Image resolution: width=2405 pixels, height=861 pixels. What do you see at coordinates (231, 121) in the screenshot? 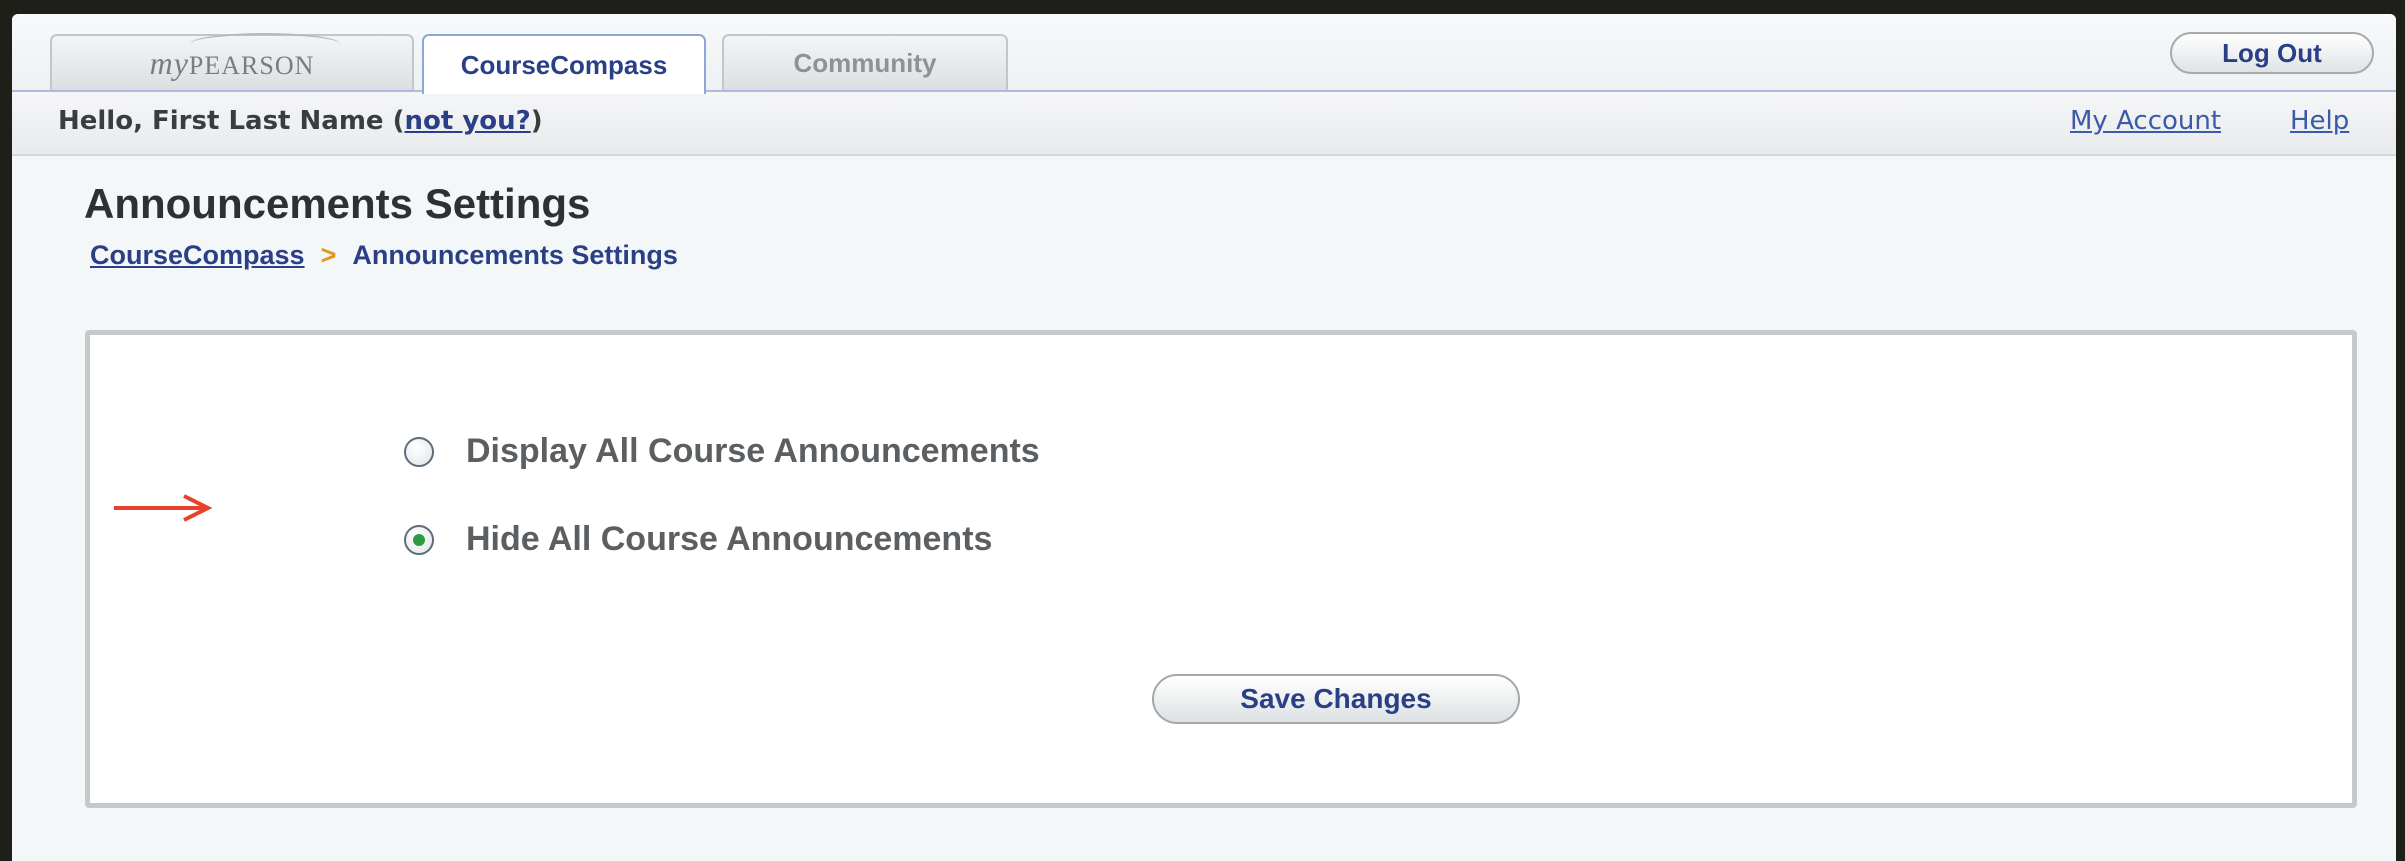
I see `greeting-text: Hello, First Last Name (` at bounding box center [231, 121].